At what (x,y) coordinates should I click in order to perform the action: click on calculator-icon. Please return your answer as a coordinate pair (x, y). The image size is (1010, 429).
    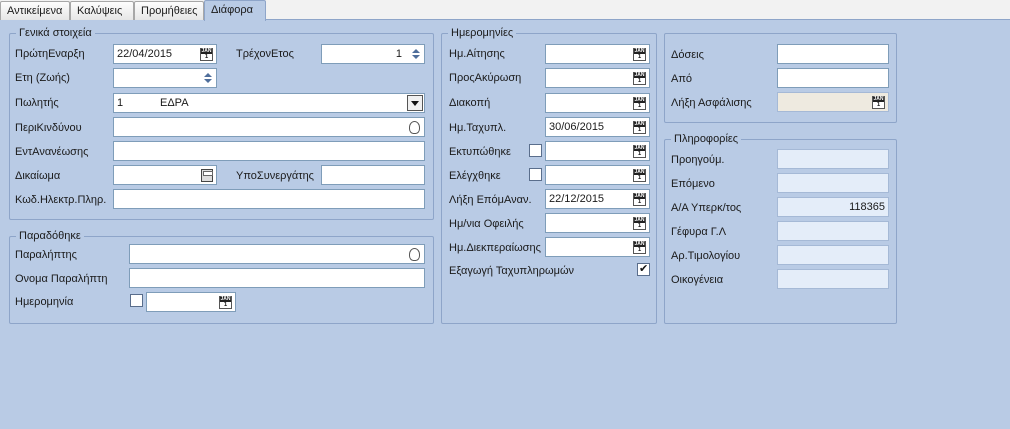
    Looking at the image, I should click on (206, 175).